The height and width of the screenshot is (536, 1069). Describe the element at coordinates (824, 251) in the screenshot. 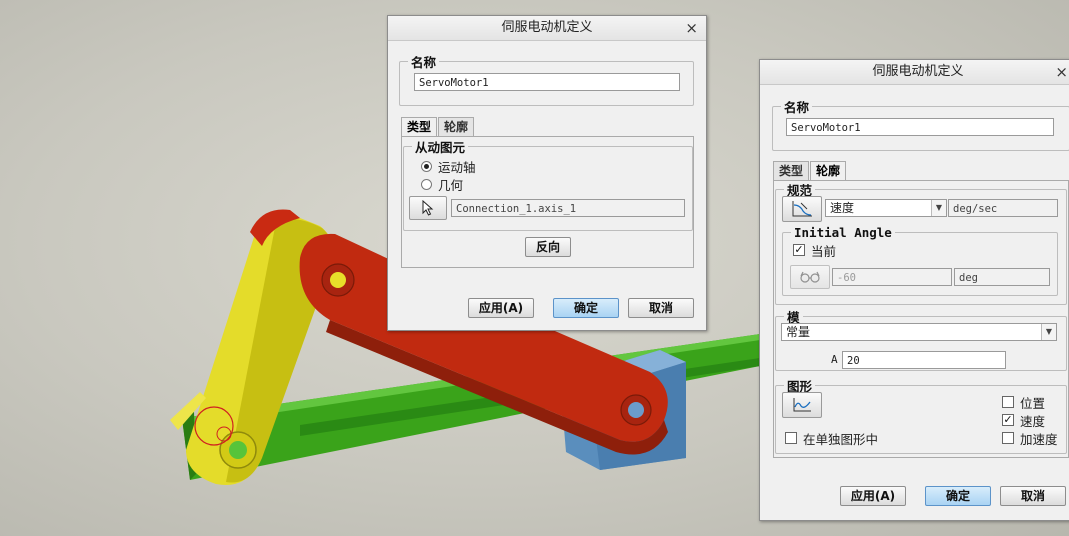

I see `current-angle-label: 当前` at that location.